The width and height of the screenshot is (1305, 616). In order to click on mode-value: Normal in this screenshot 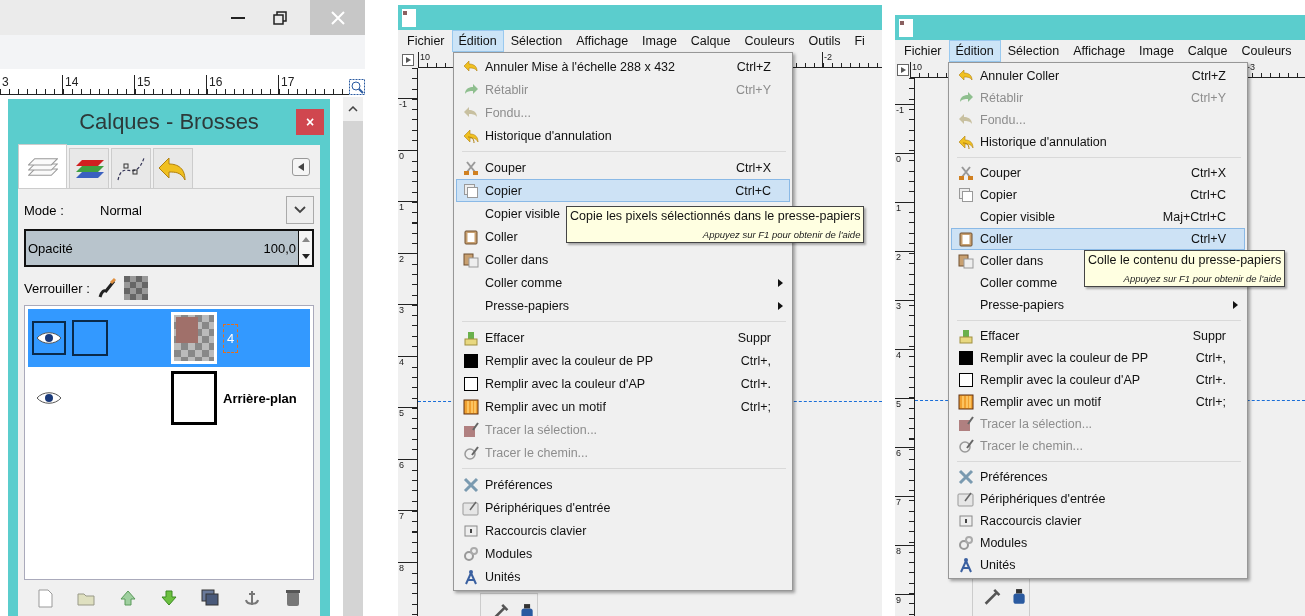, I will do `click(121, 210)`.